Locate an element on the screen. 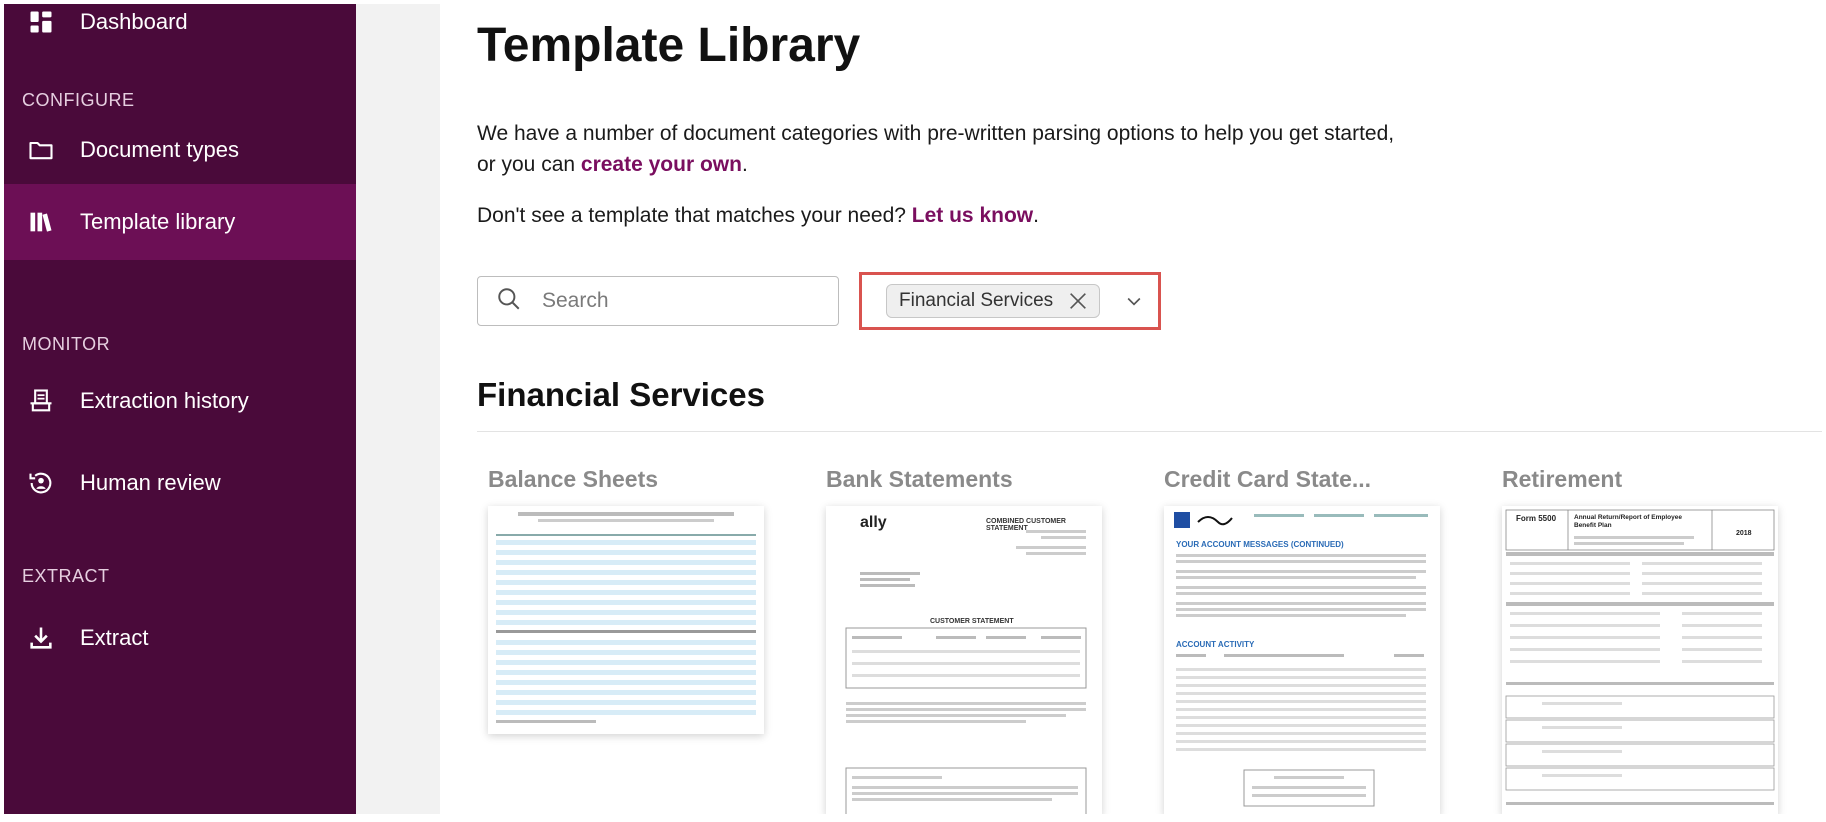 This screenshot has height=822, width=1826. balance-sheet-thumbnail is located at coordinates (626, 620).